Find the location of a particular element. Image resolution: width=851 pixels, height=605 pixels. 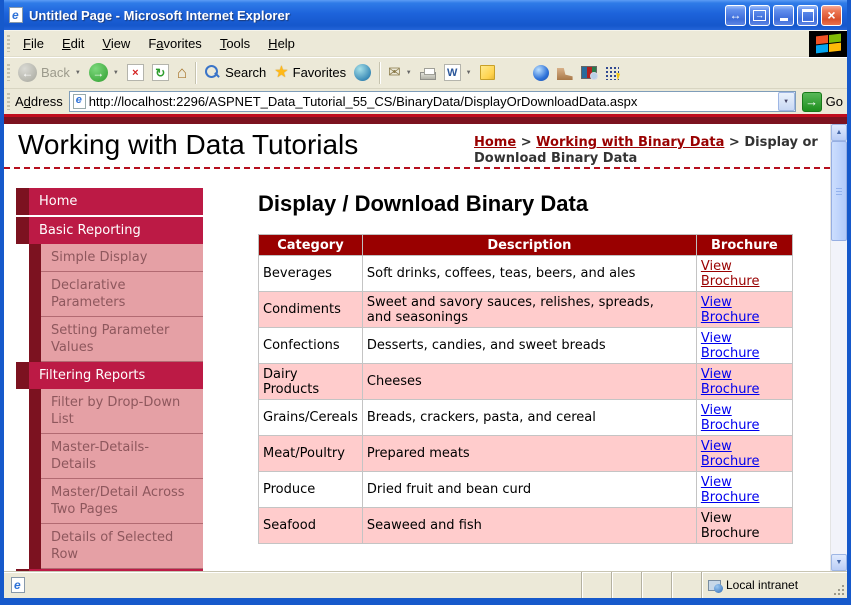

address-dropdown-button: ▼ is located at coordinates (786, 101).